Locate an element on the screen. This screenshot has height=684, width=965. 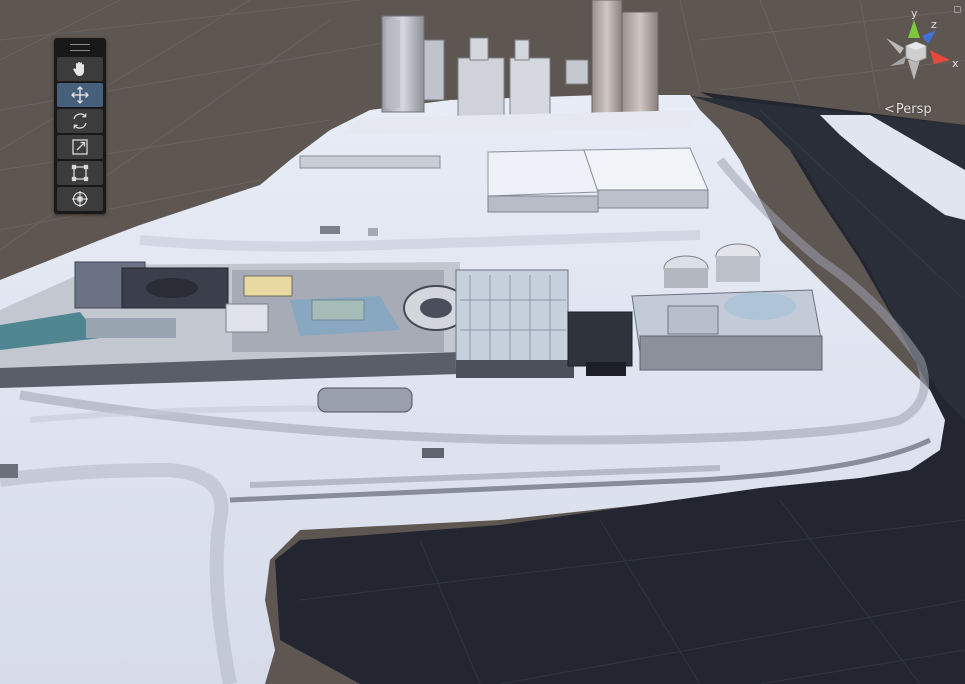
gizmo-neg-y-cone is located at coordinates (914, 70).